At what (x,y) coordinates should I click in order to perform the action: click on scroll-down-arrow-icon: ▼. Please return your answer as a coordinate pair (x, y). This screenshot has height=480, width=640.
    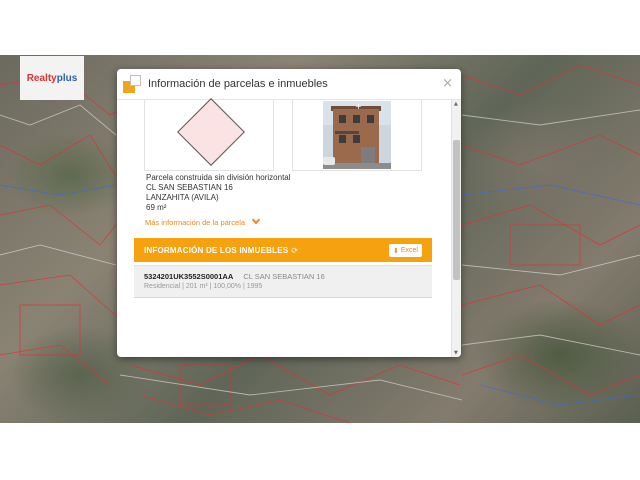
    Looking at the image, I should click on (456, 353).